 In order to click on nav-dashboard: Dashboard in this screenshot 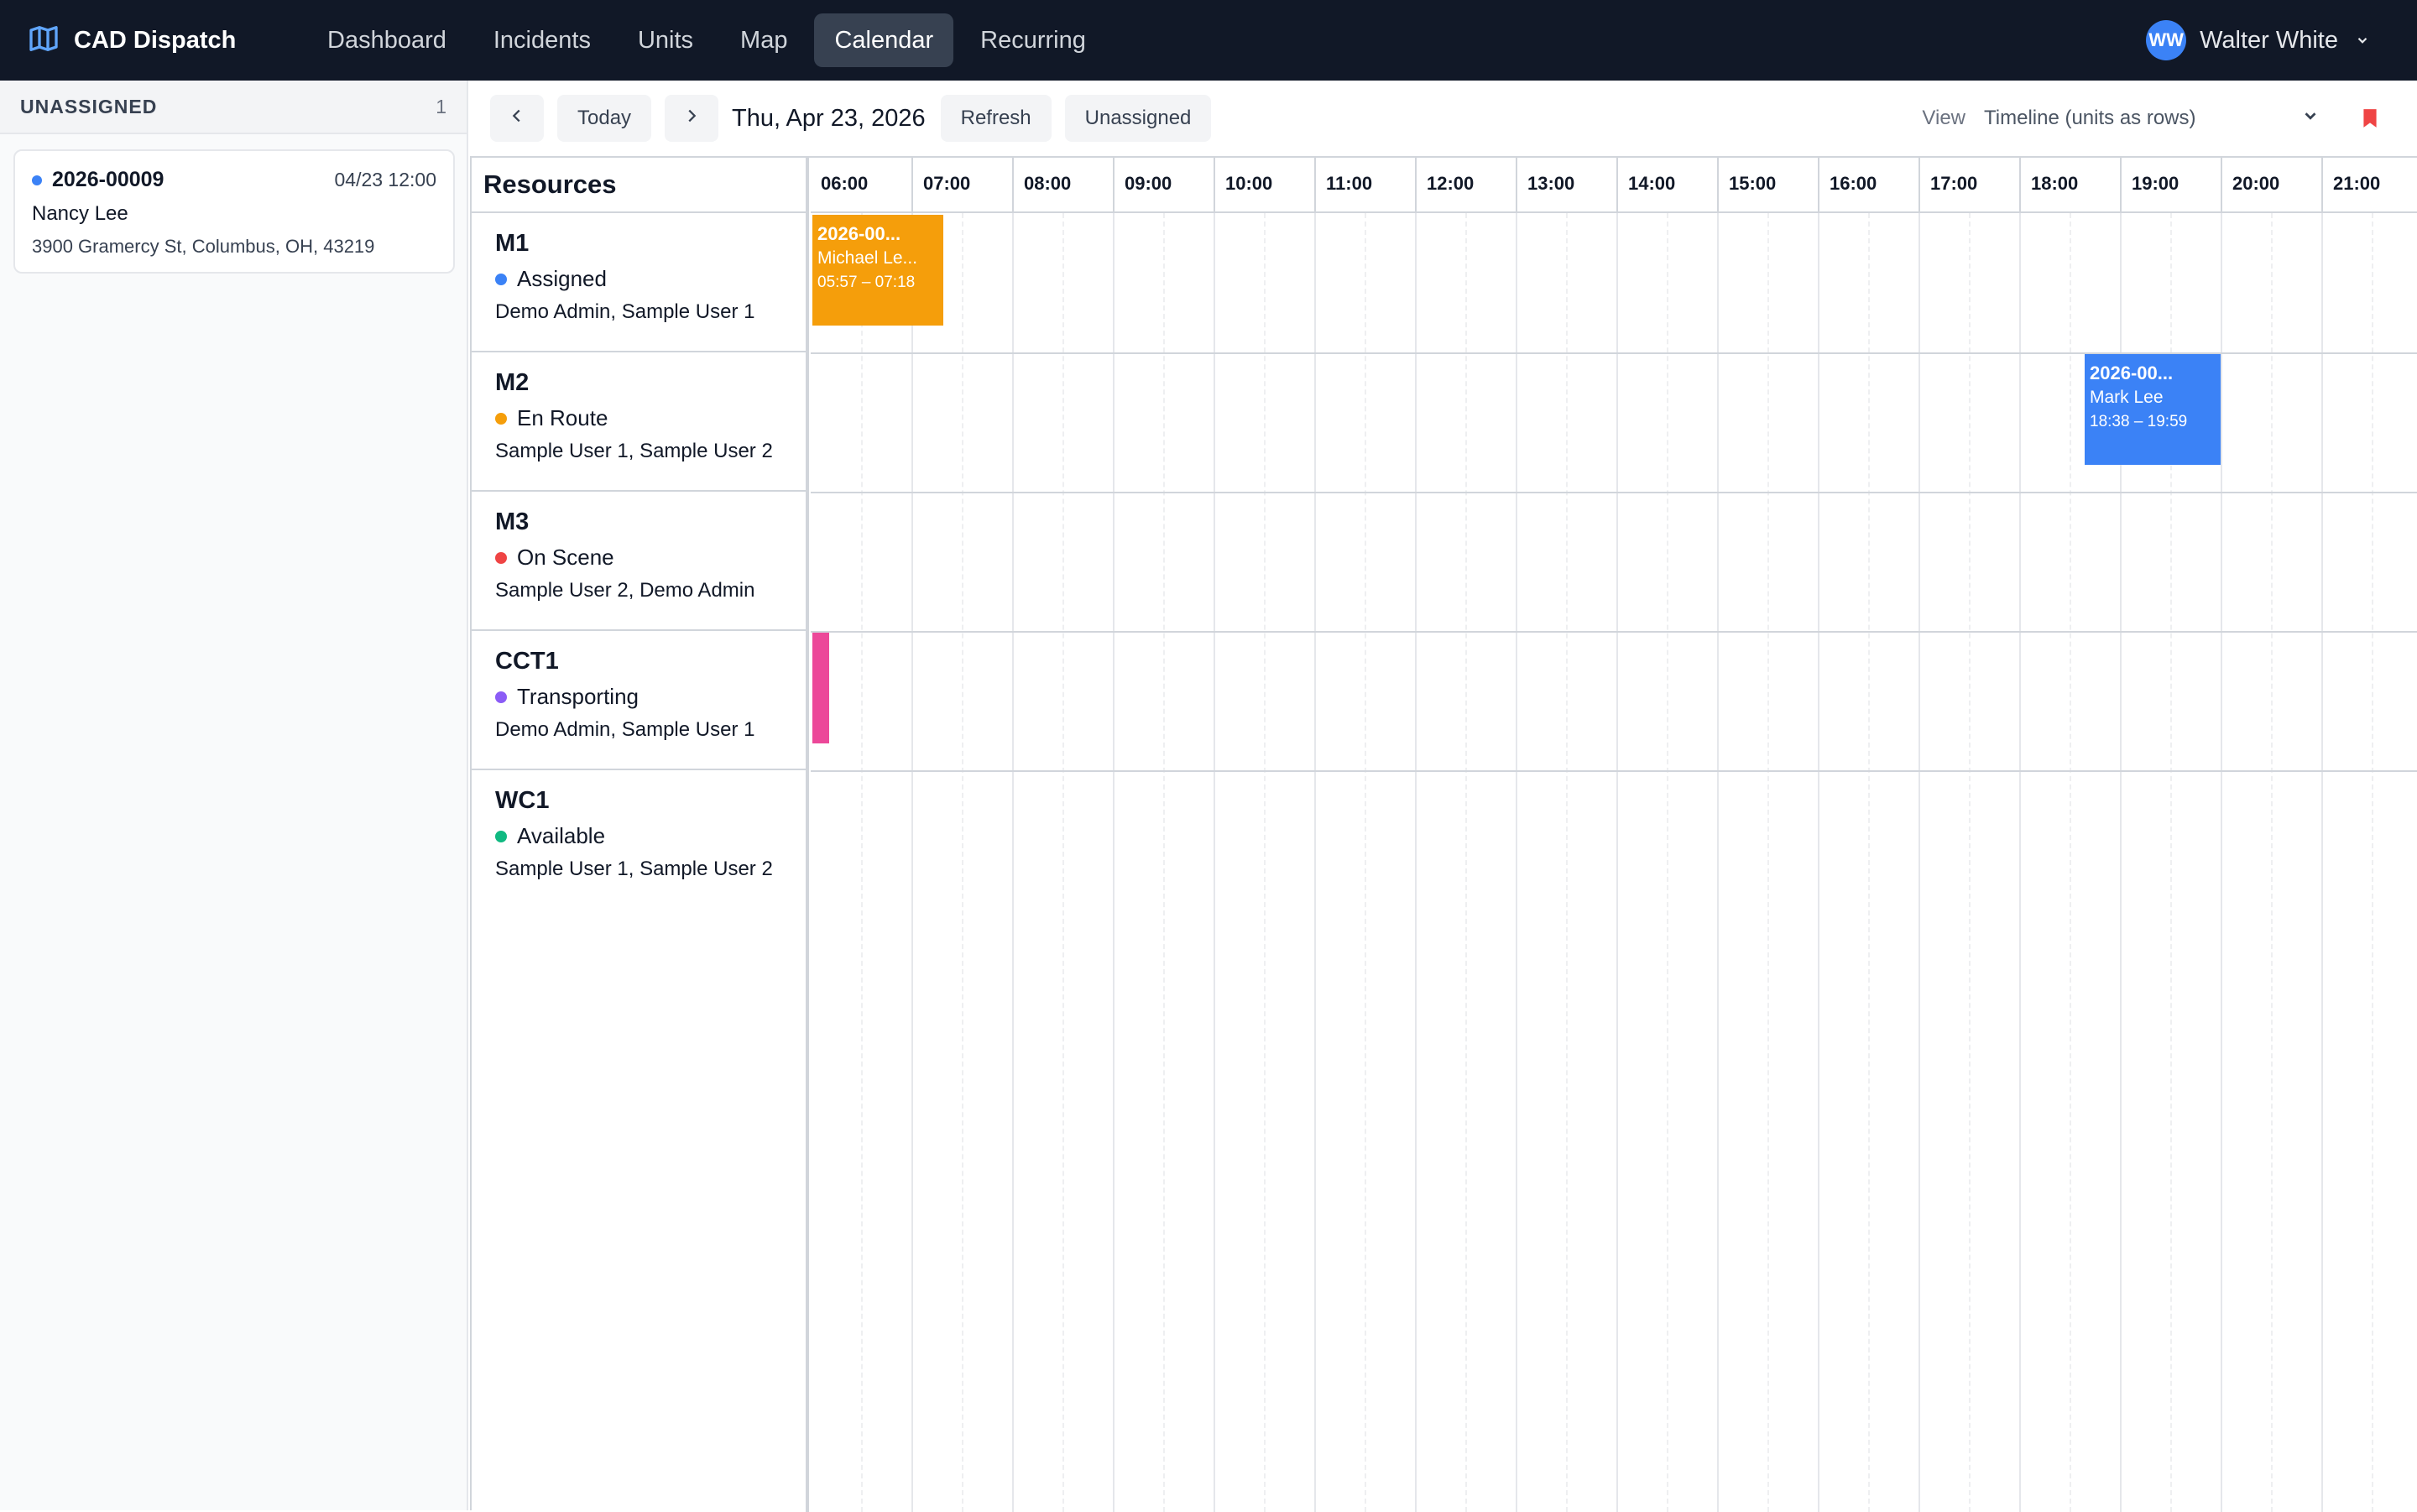, I will do `click(387, 40)`.